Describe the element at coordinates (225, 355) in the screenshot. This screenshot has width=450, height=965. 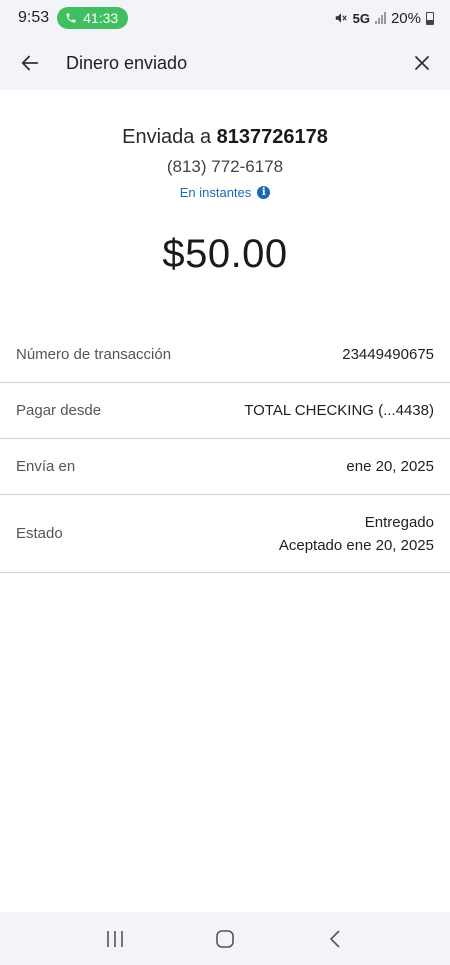
I see `detail-row-transaction-number: Número de transacción 23449490675` at that location.